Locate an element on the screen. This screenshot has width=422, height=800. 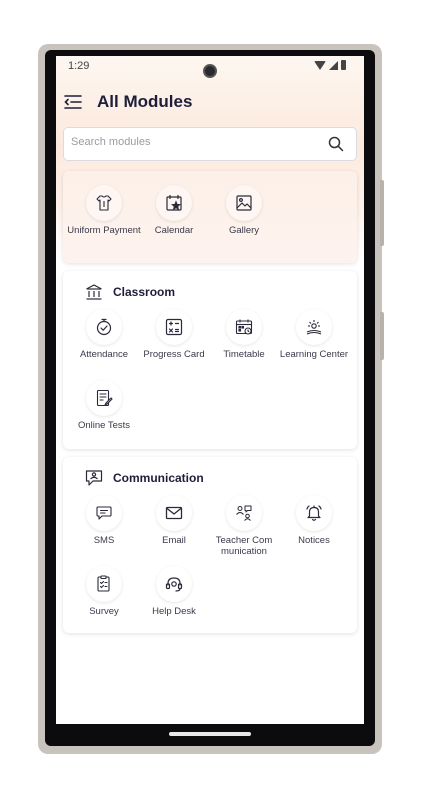
image-icon is located at coordinates (244, 203).